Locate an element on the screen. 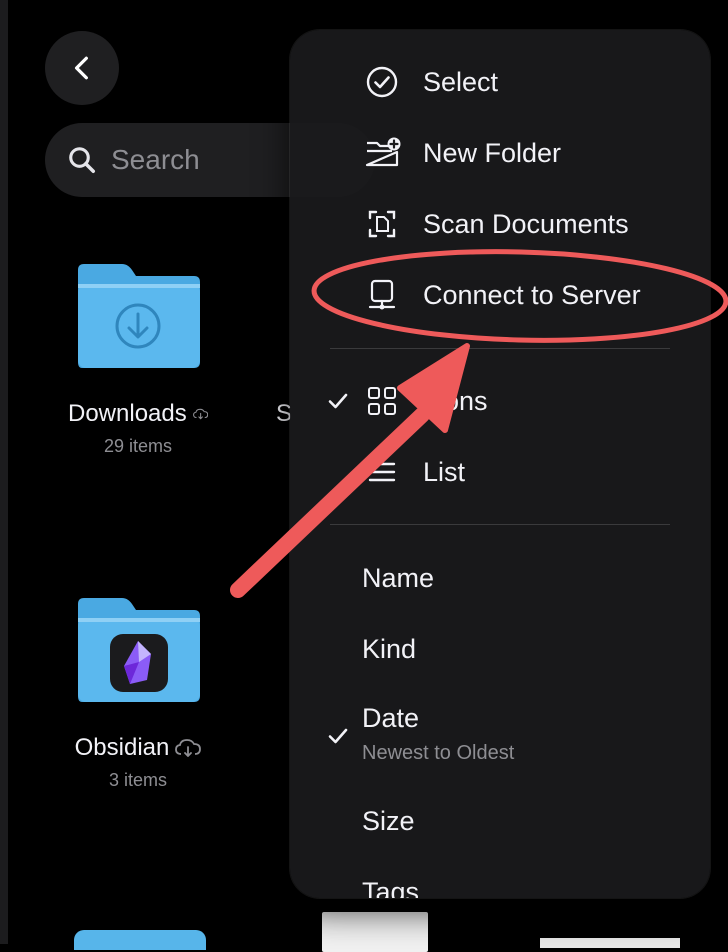 The width and height of the screenshot is (728, 952). menu-item-label: Name is located at coordinates (398, 577).